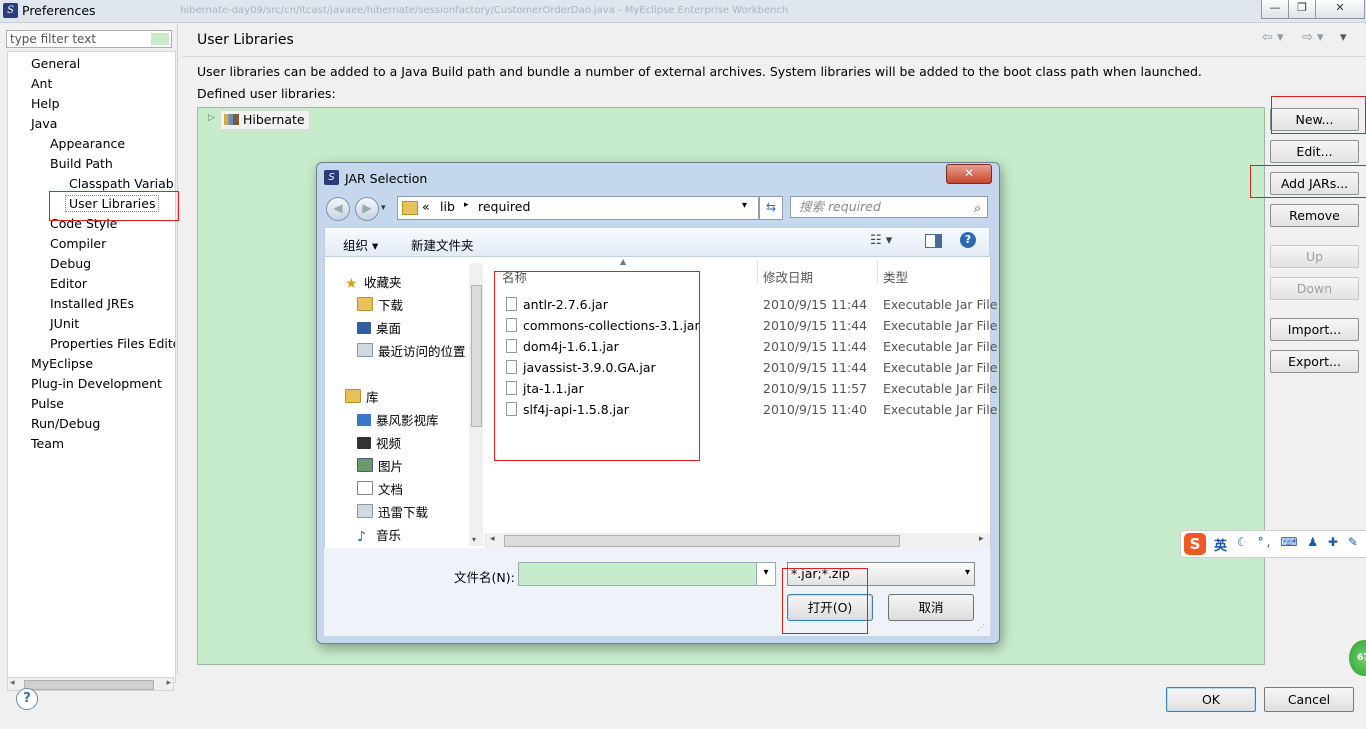 The width and height of the screenshot is (1366, 729). I want to click on pictures-icon, so click(365, 465).